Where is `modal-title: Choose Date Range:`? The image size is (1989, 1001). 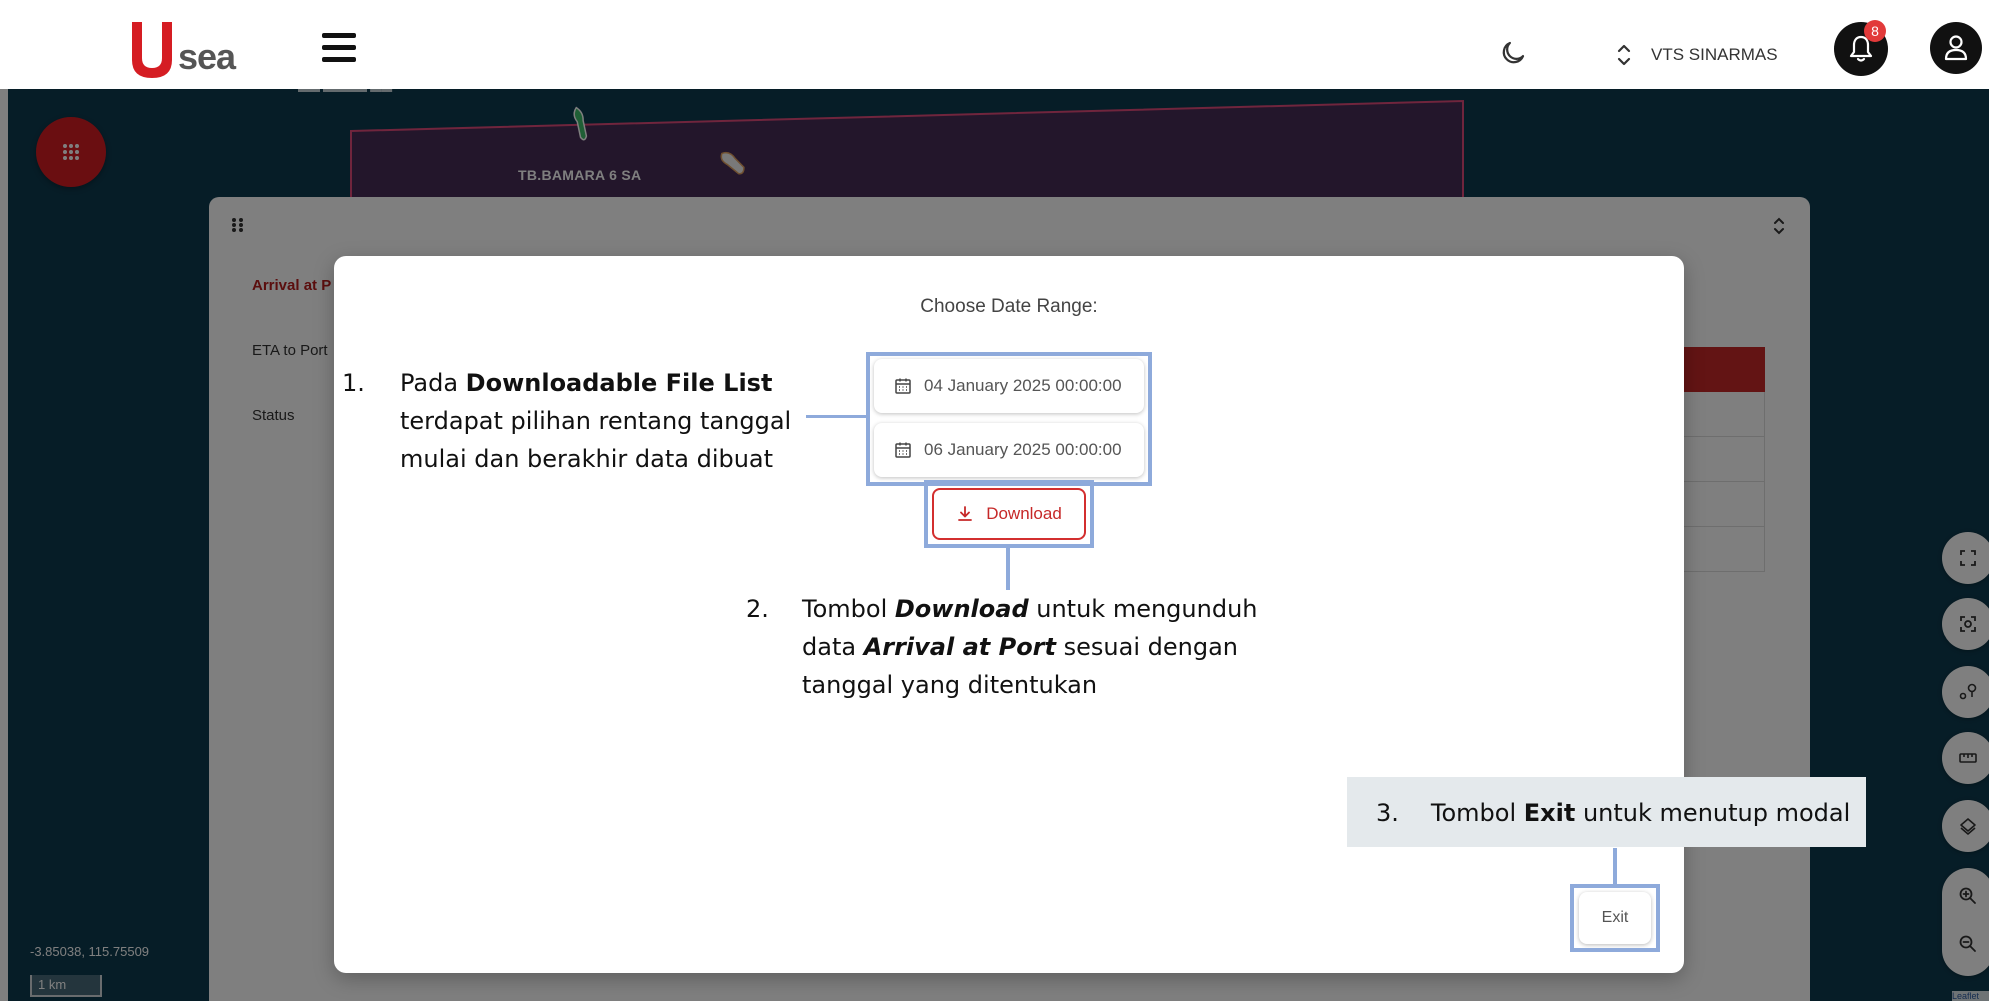
modal-title: Choose Date Range: is located at coordinates (1009, 306).